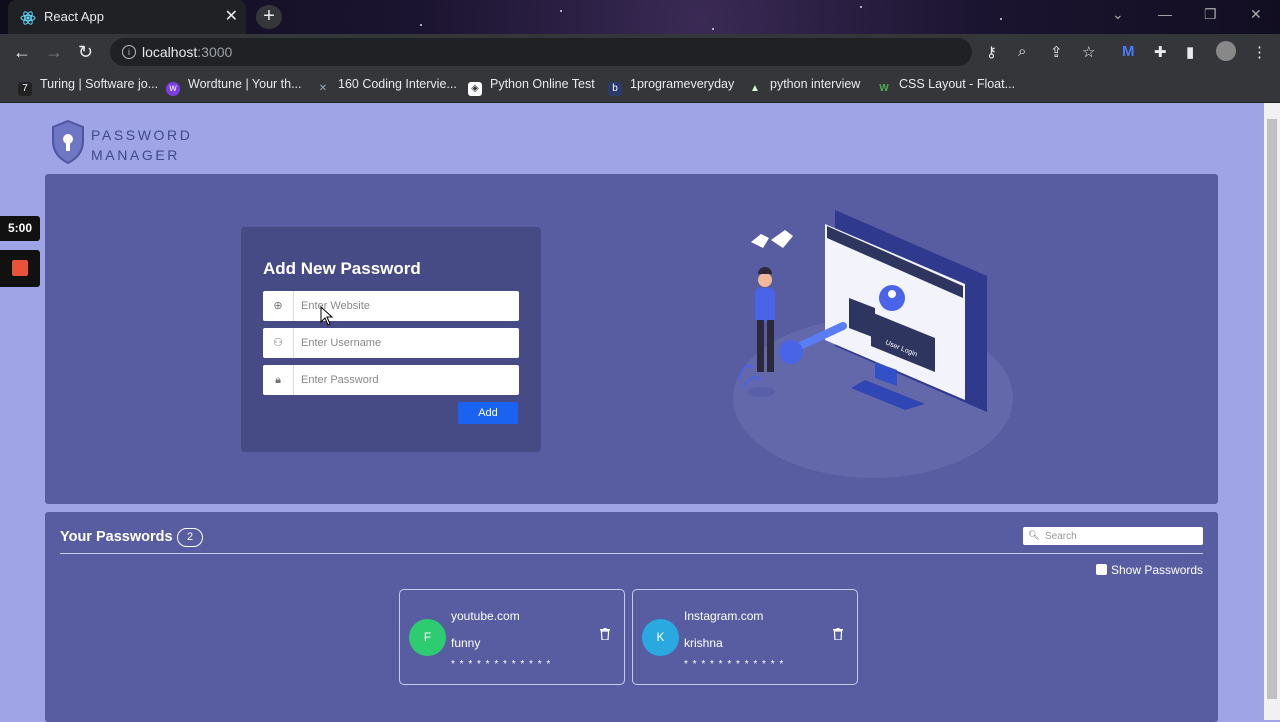 This screenshot has height=722, width=1280. Describe the element at coordinates (342, 268) in the screenshot. I see `form-title: Add New Password` at that location.